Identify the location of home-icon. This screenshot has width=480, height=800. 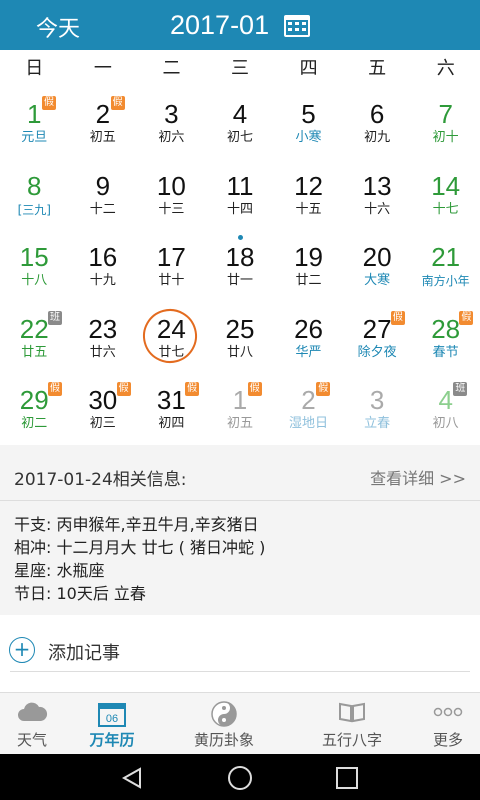
(240, 778).